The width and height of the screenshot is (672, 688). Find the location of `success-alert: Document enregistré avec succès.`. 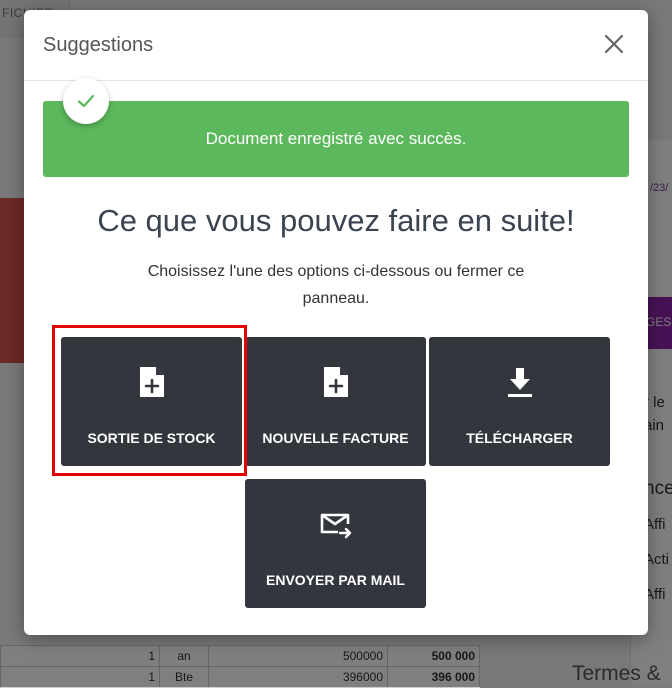

success-alert: Document enregistré avec succès. is located at coordinates (336, 139).